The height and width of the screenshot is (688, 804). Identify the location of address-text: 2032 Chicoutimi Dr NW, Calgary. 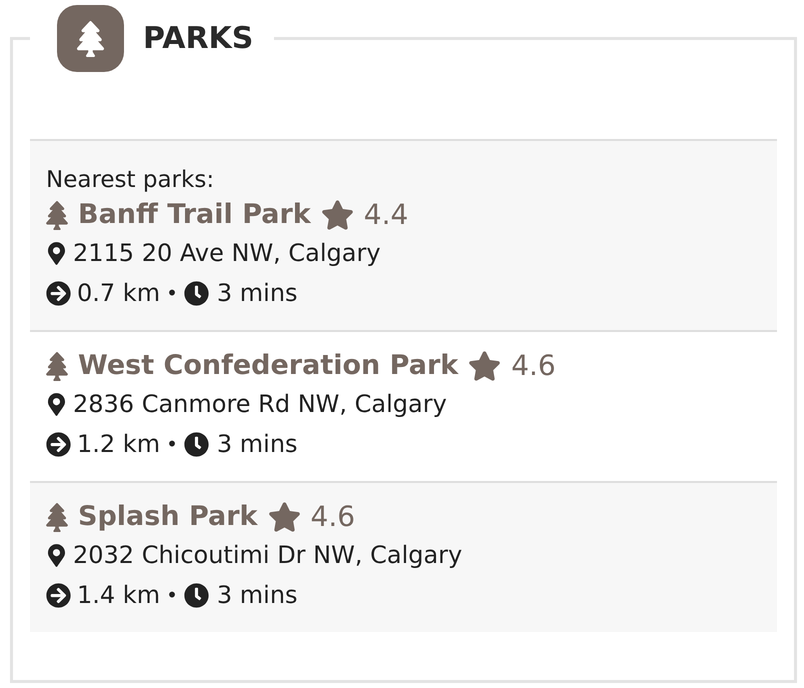
(267, 555).